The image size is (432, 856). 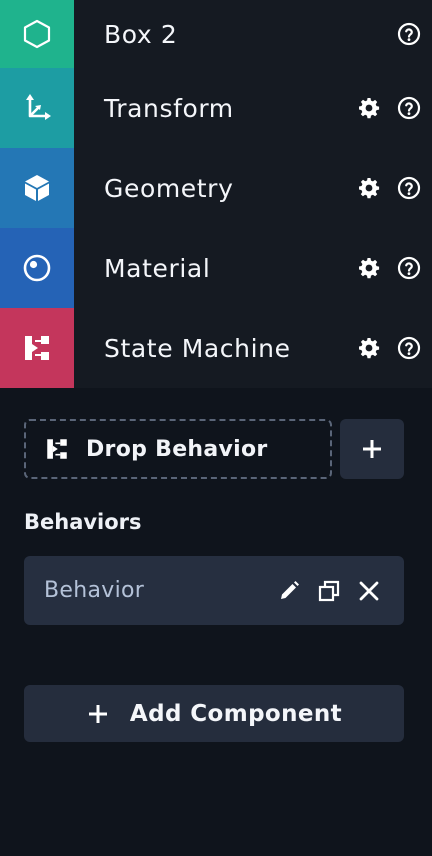 I want to click on behaviors-section-title: Behaviors, so click(x=83, y=522).